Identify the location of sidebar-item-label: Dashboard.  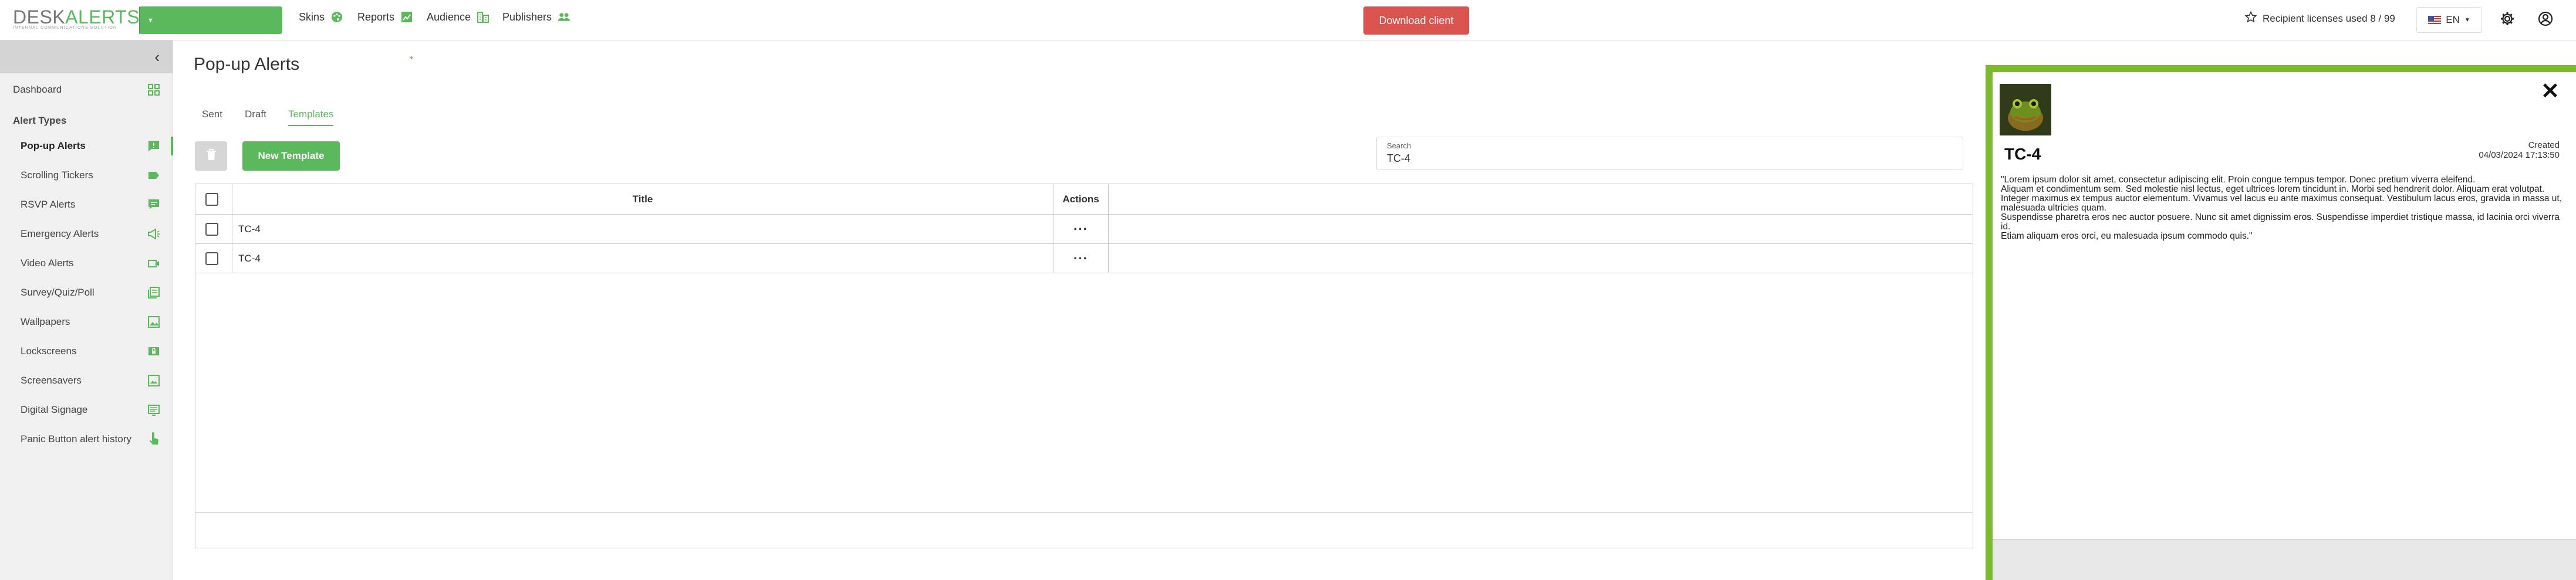
(37, 89).